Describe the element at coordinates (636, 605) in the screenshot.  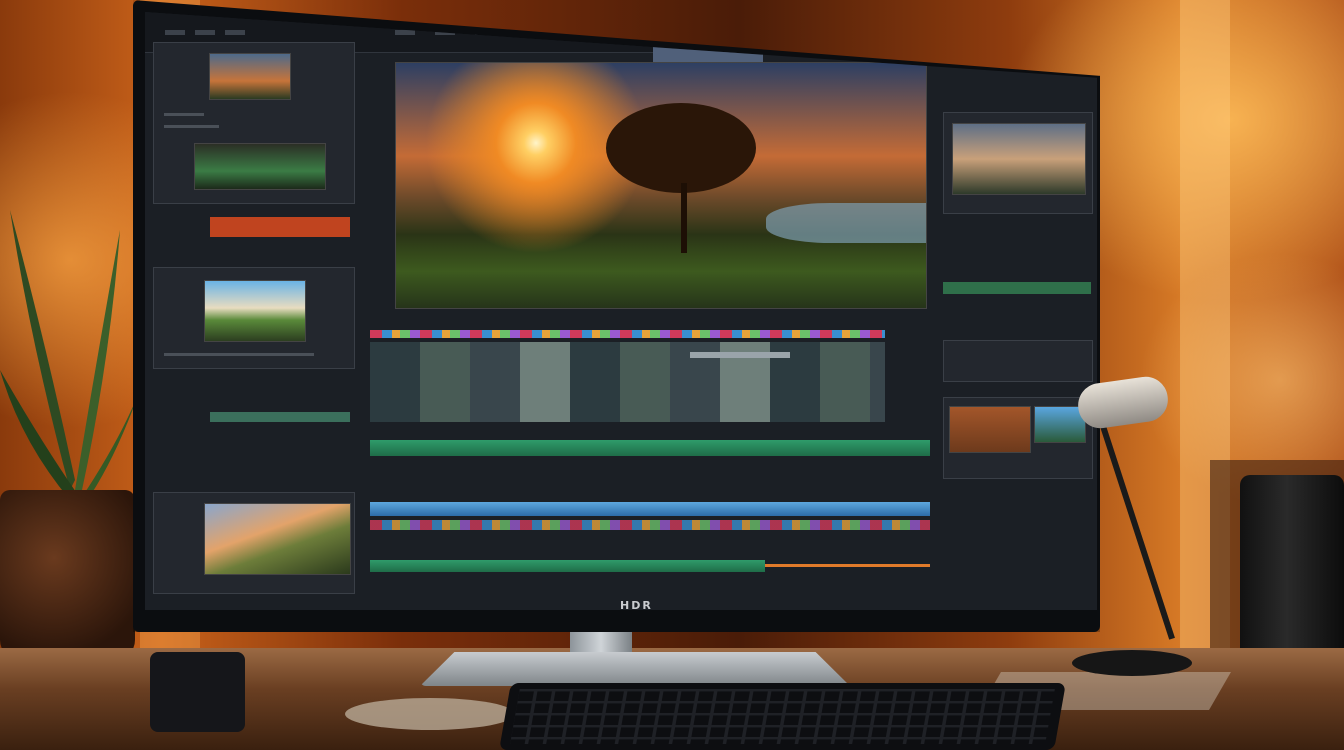
I see `monitor-logo: HDR` at that location.